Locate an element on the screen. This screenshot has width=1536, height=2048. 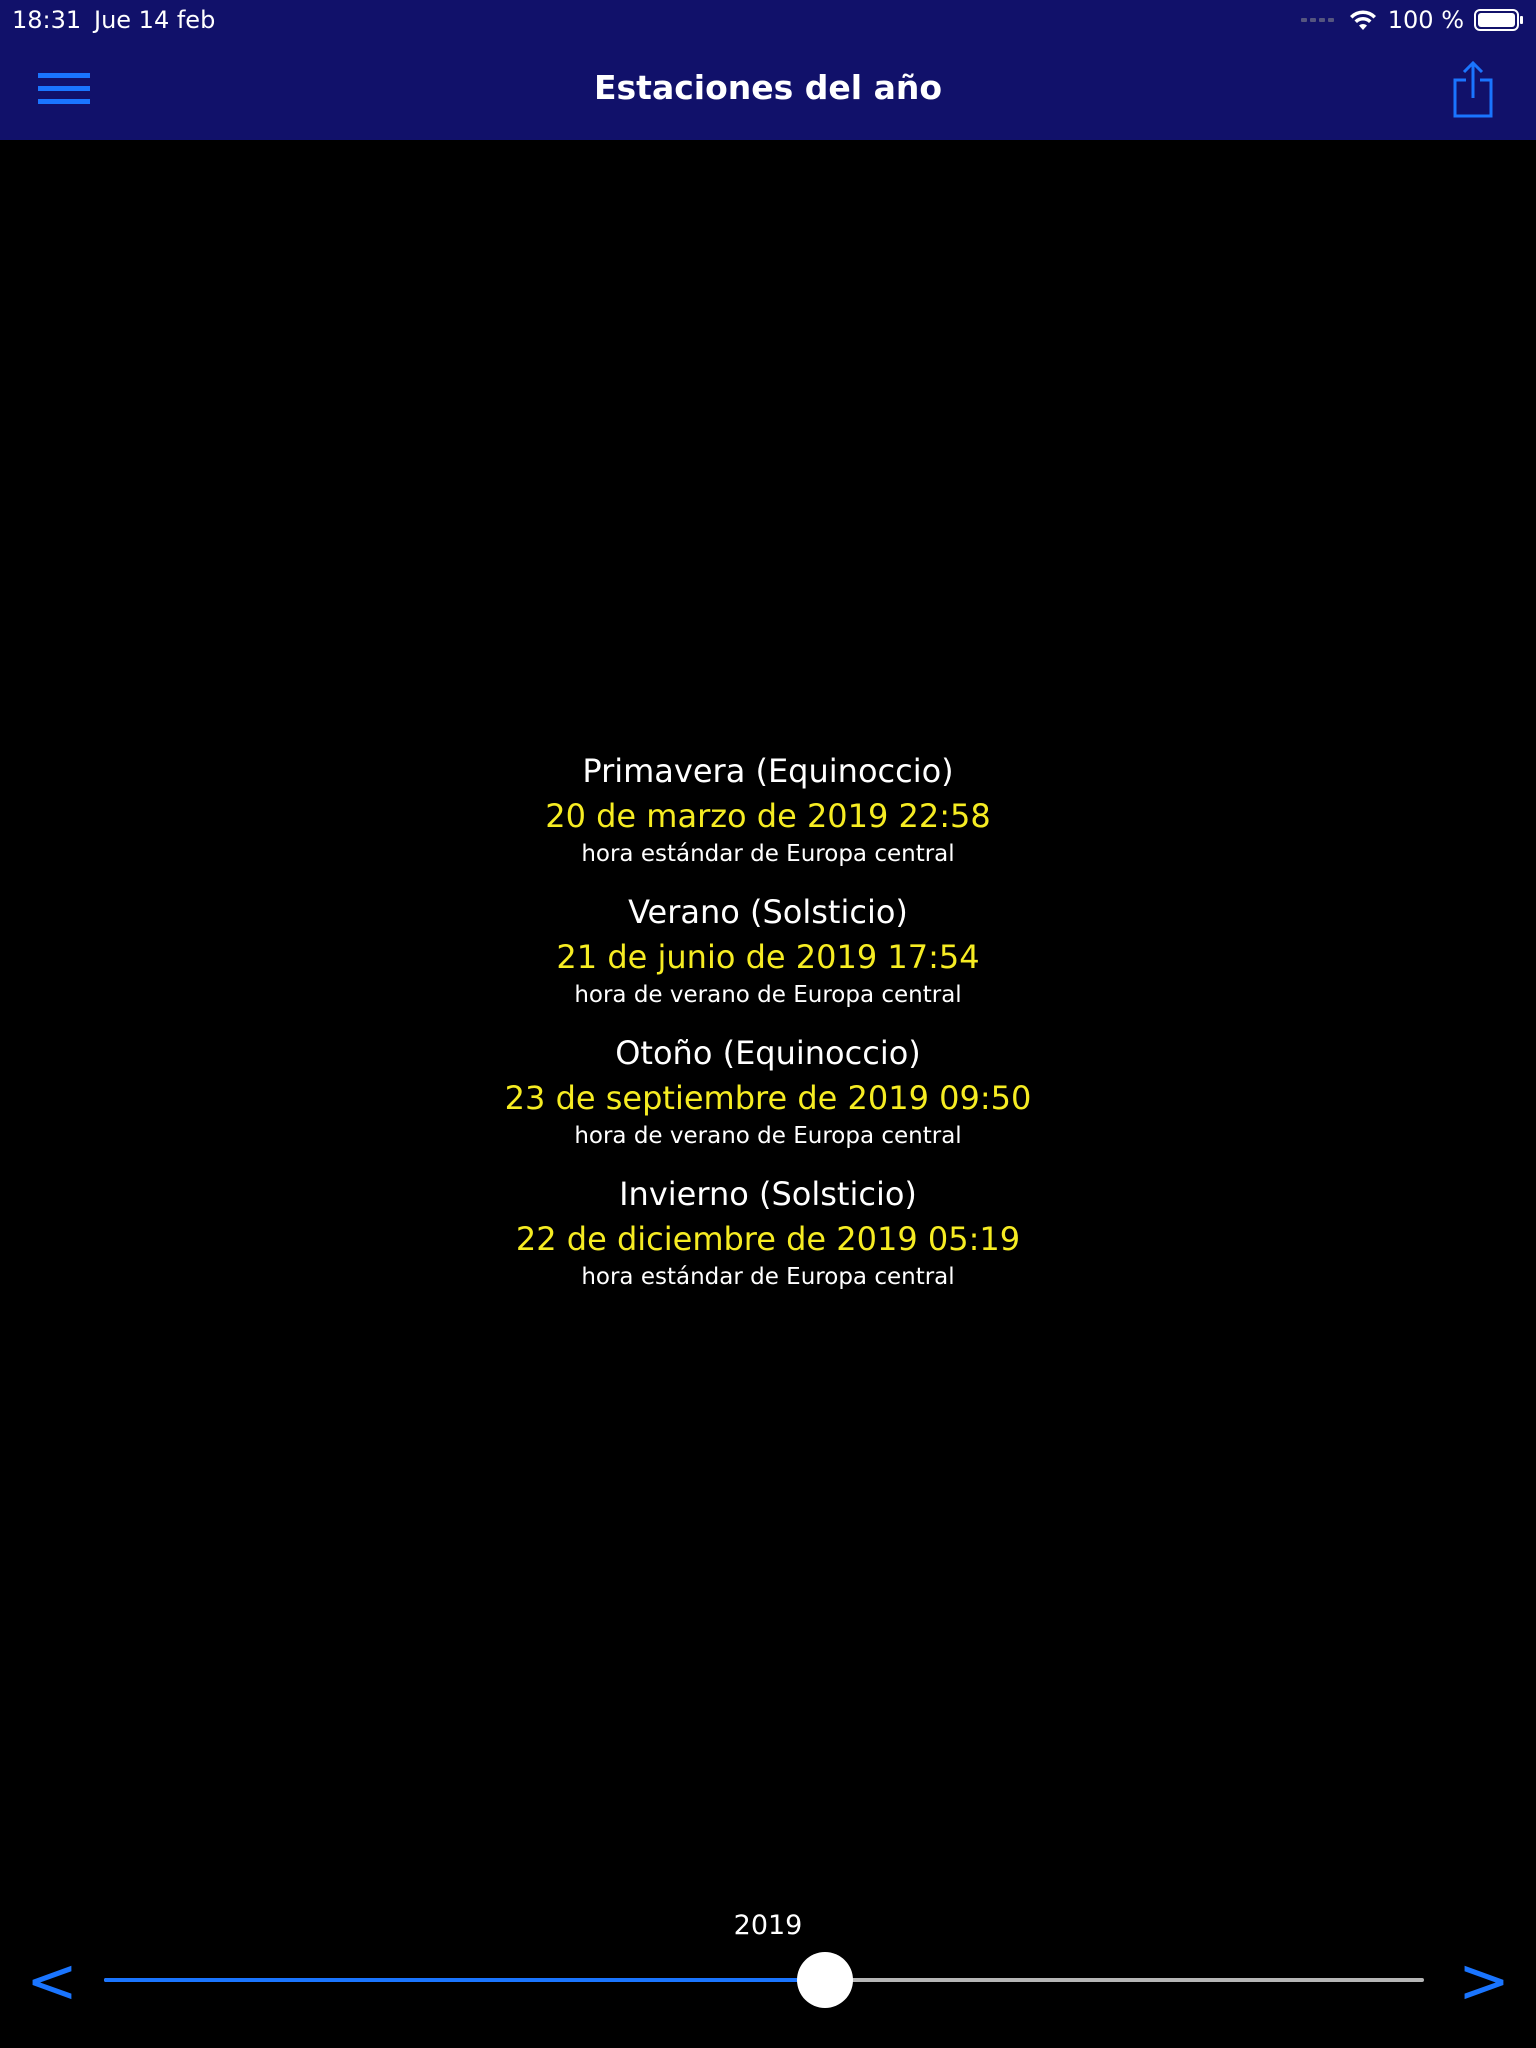
share-button is located at coordinates (1473, 90).